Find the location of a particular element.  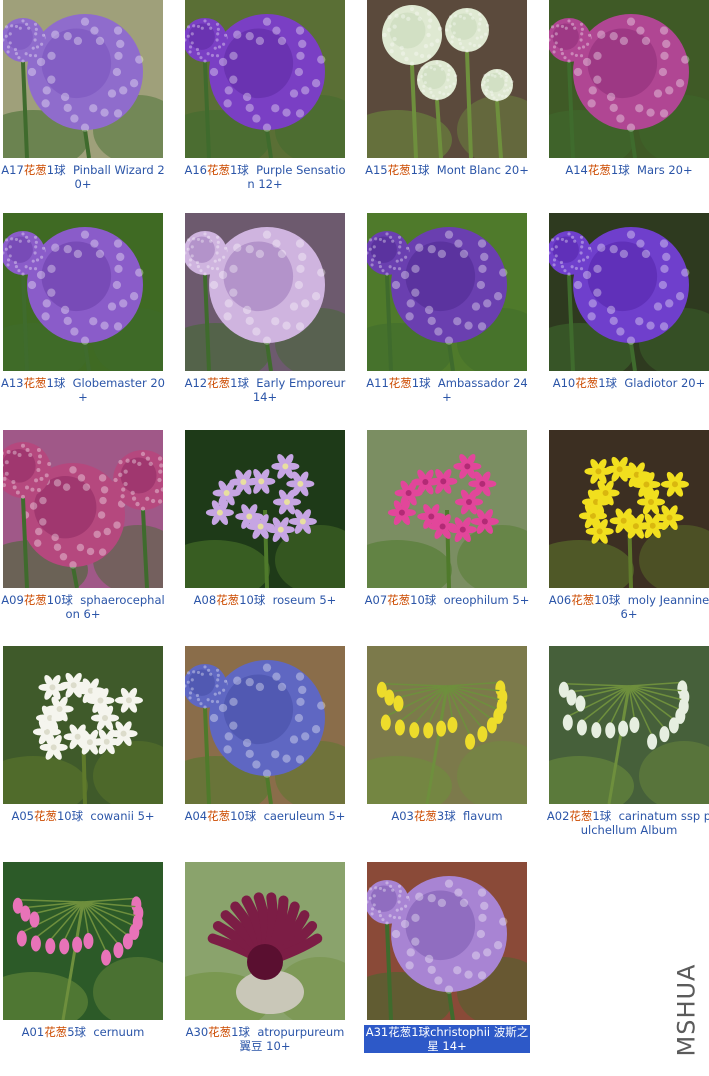

product-caption-link: A14花葱1球 Mars 20+ is located at coordinates (627, 170).